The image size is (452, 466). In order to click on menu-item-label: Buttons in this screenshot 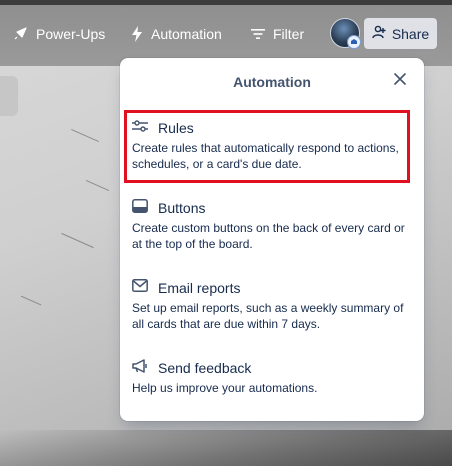, I will do `click(182, 208)`.